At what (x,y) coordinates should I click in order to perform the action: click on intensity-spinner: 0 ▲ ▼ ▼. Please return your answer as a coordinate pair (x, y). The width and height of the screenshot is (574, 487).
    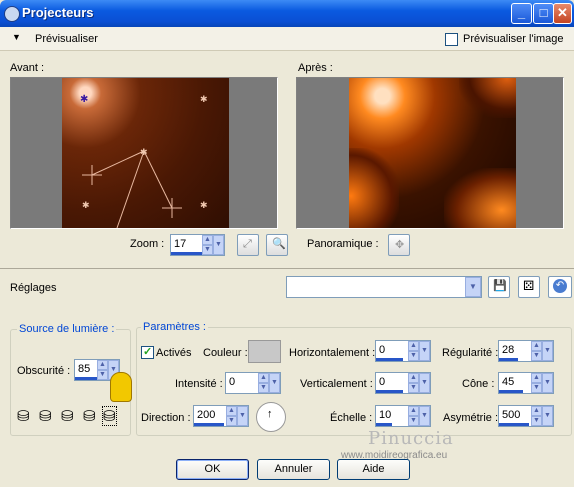
    Looking at the image, I should click on (253, 383).